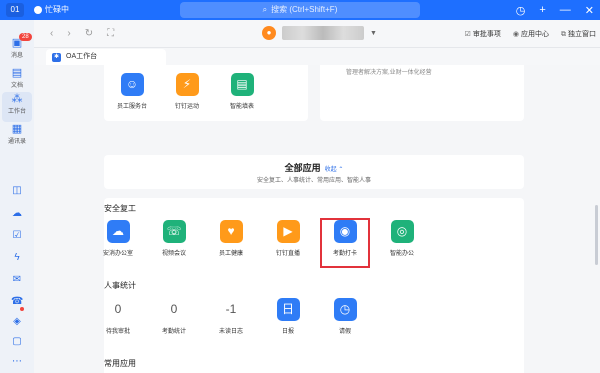  What do you see at coordinates (17, 99) in the screenshot?
I see `workbench-icon: ⁂` at bounding box center [17, 99].